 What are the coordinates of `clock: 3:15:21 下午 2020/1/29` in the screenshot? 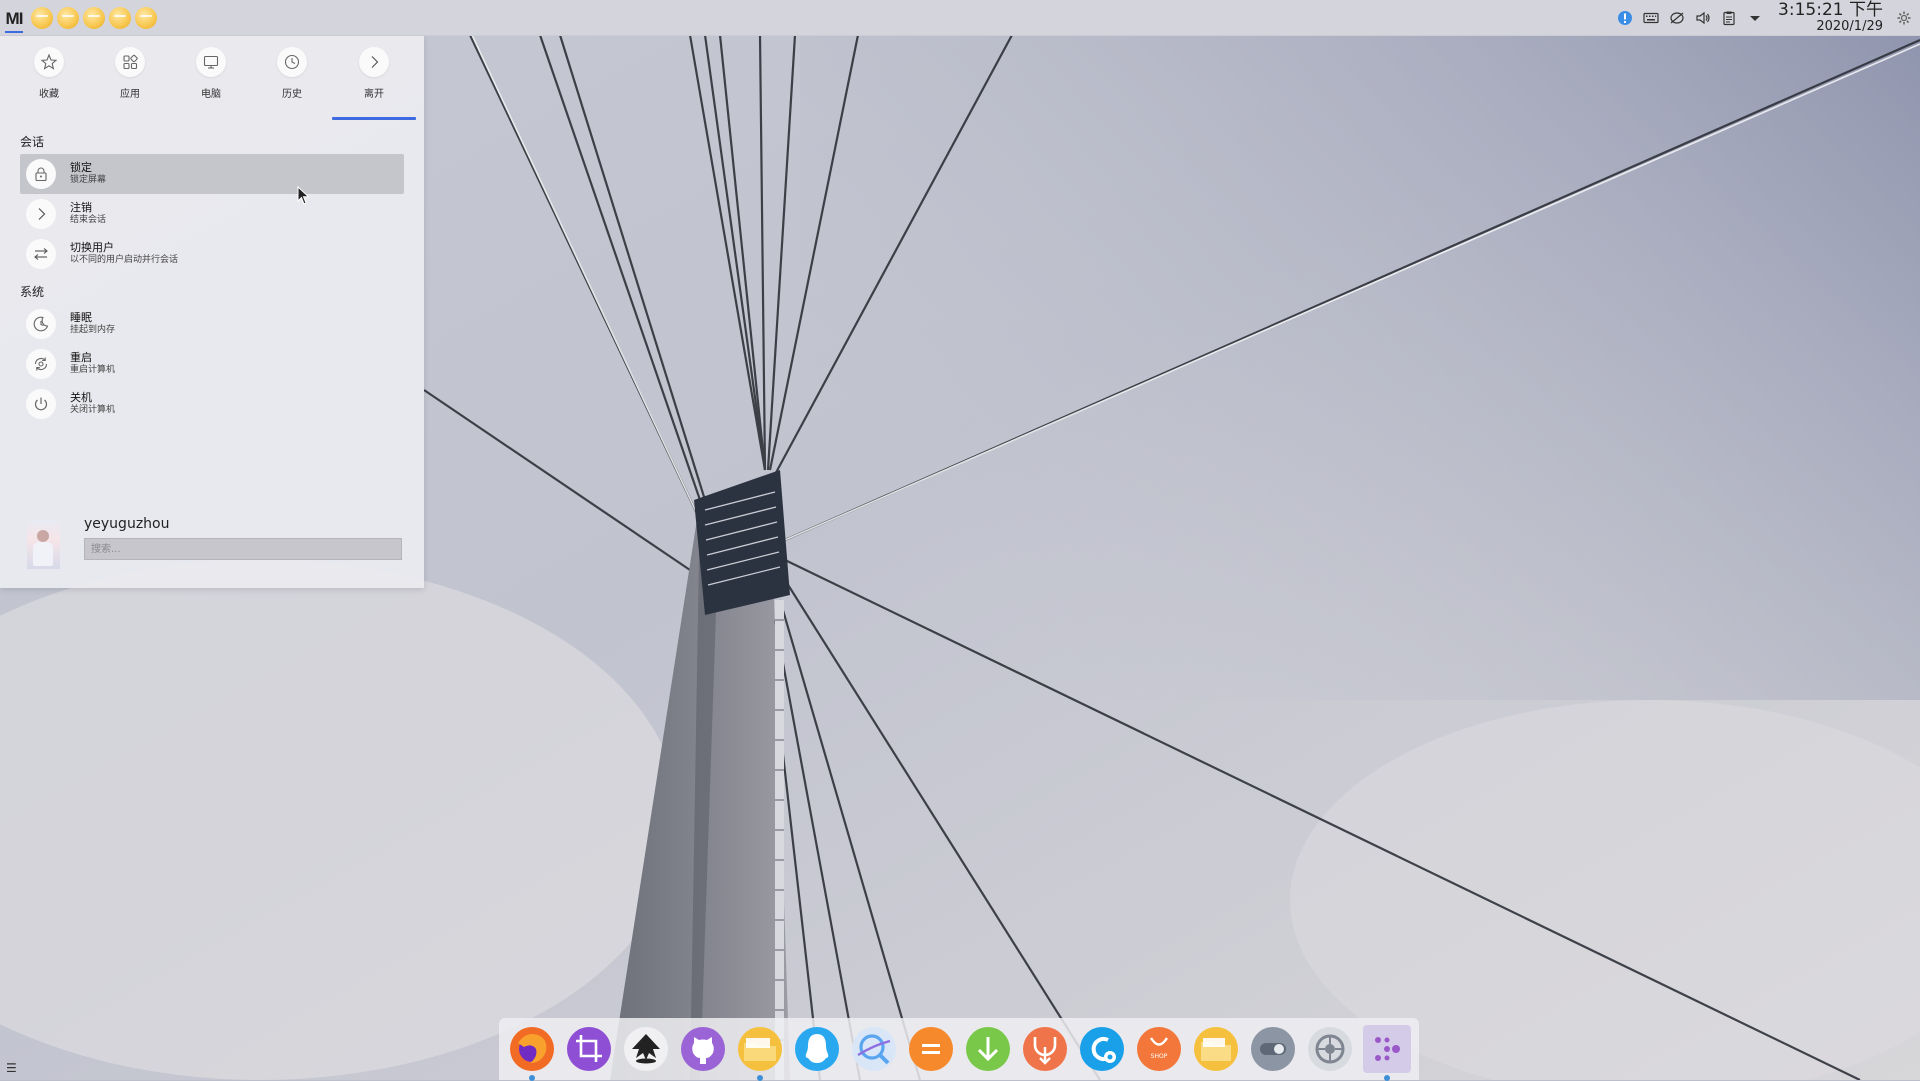 It's located at (1830, 17).